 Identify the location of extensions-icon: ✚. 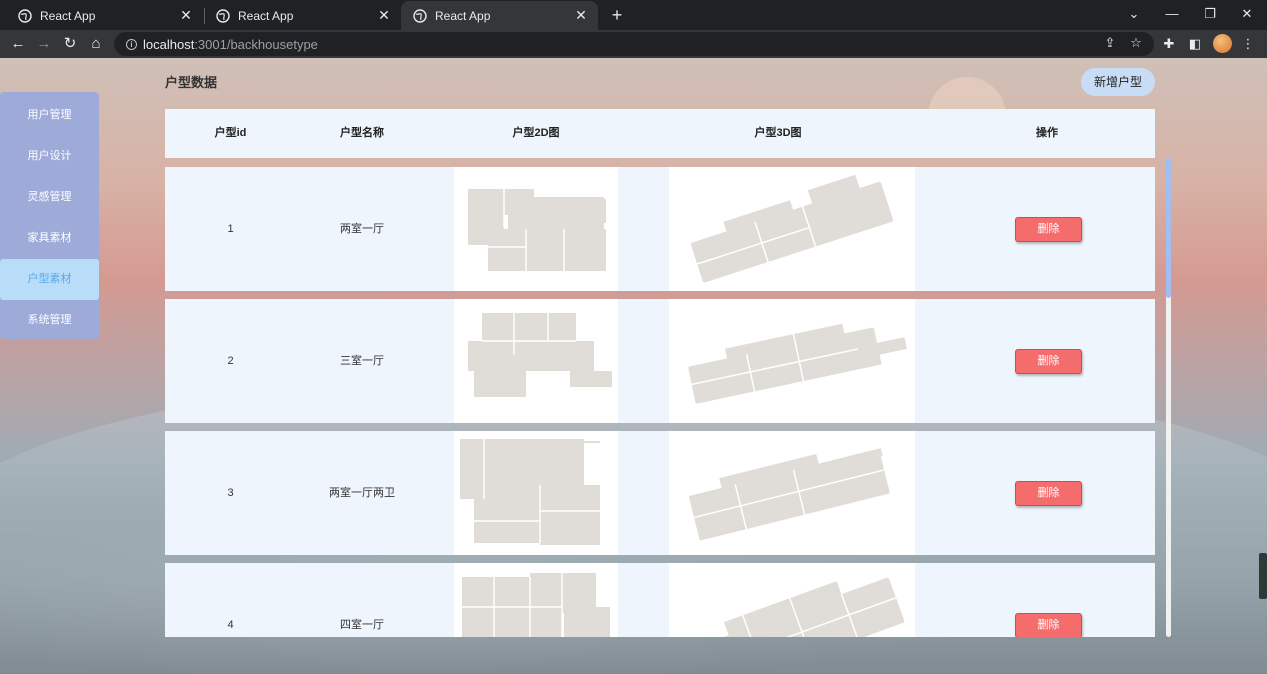
(1169, 44).